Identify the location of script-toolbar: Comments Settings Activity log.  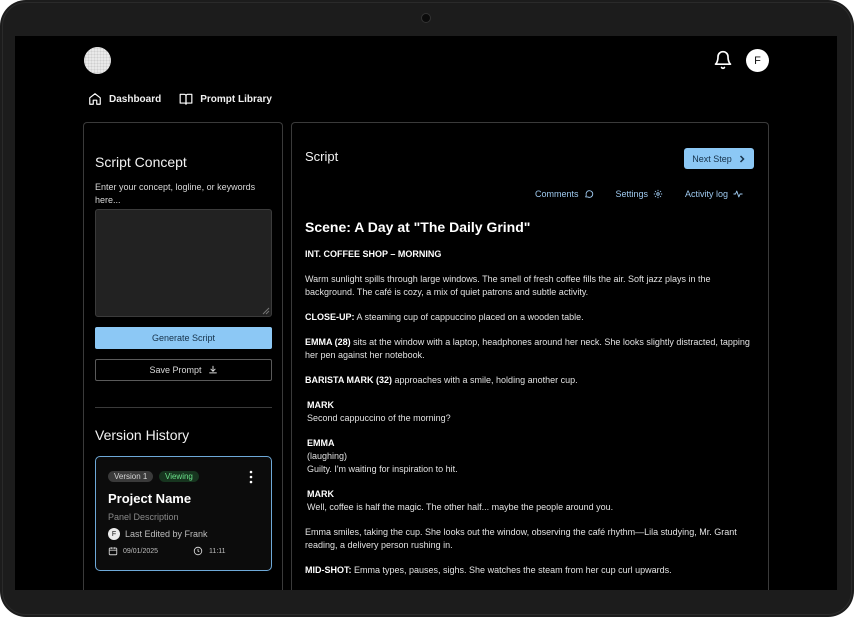
(639, 194).